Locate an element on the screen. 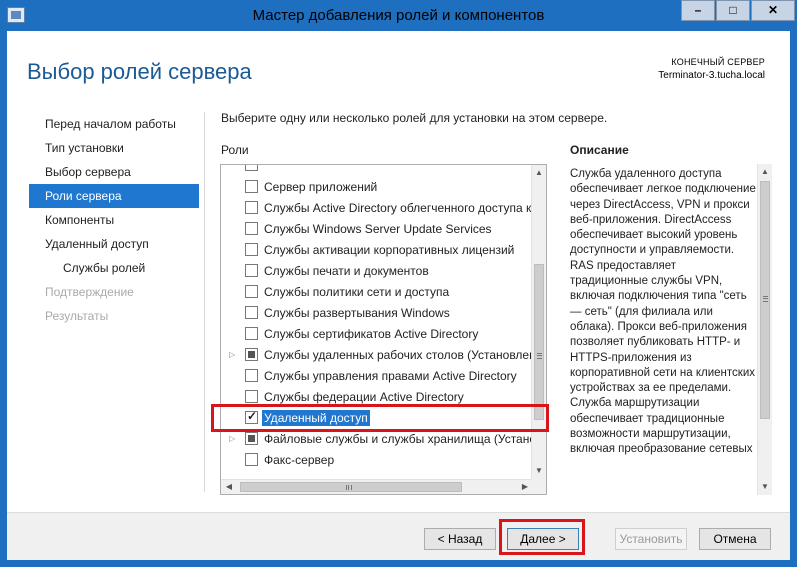 The image size is (797, 567). highlight-remote-access is located at coordinates (380, 418).